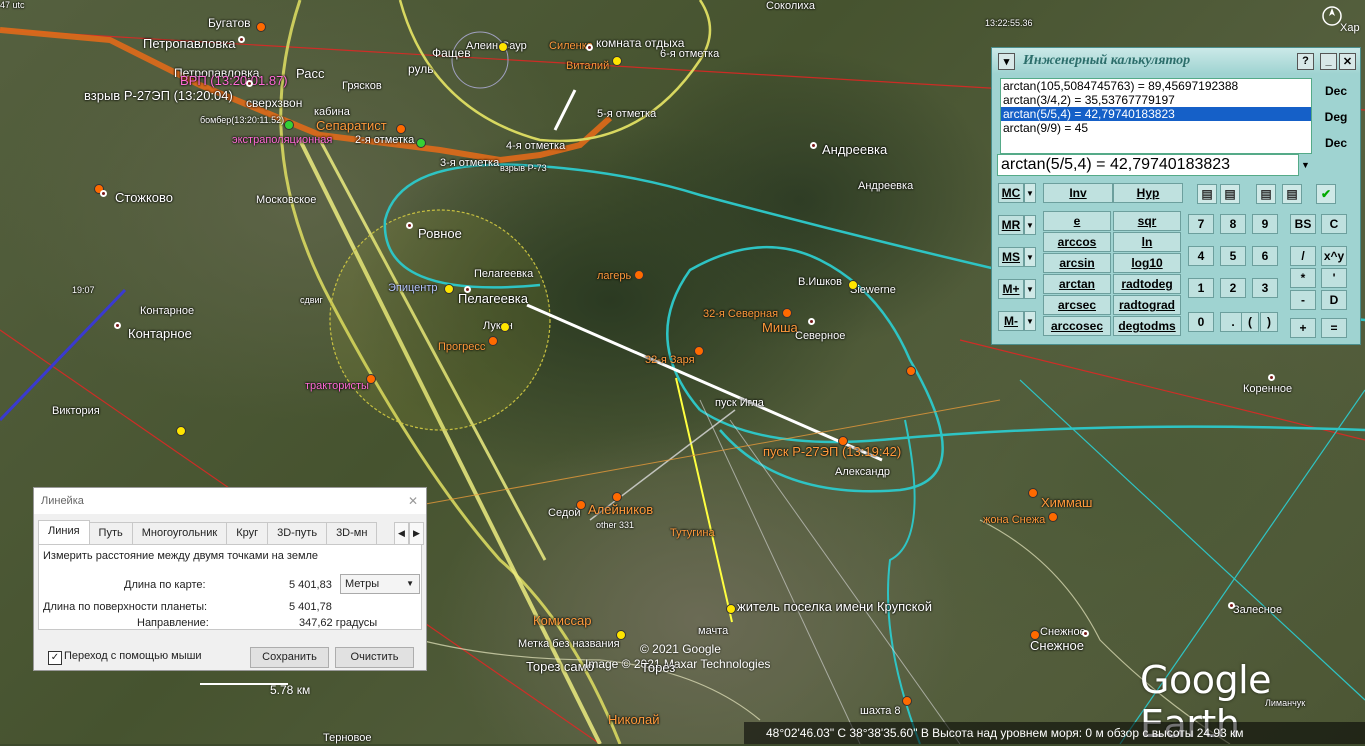 Image resolution: width=1365 pixels, height=746 pixels. I want to click on digit-button-9: 9, so click(1265, 224).